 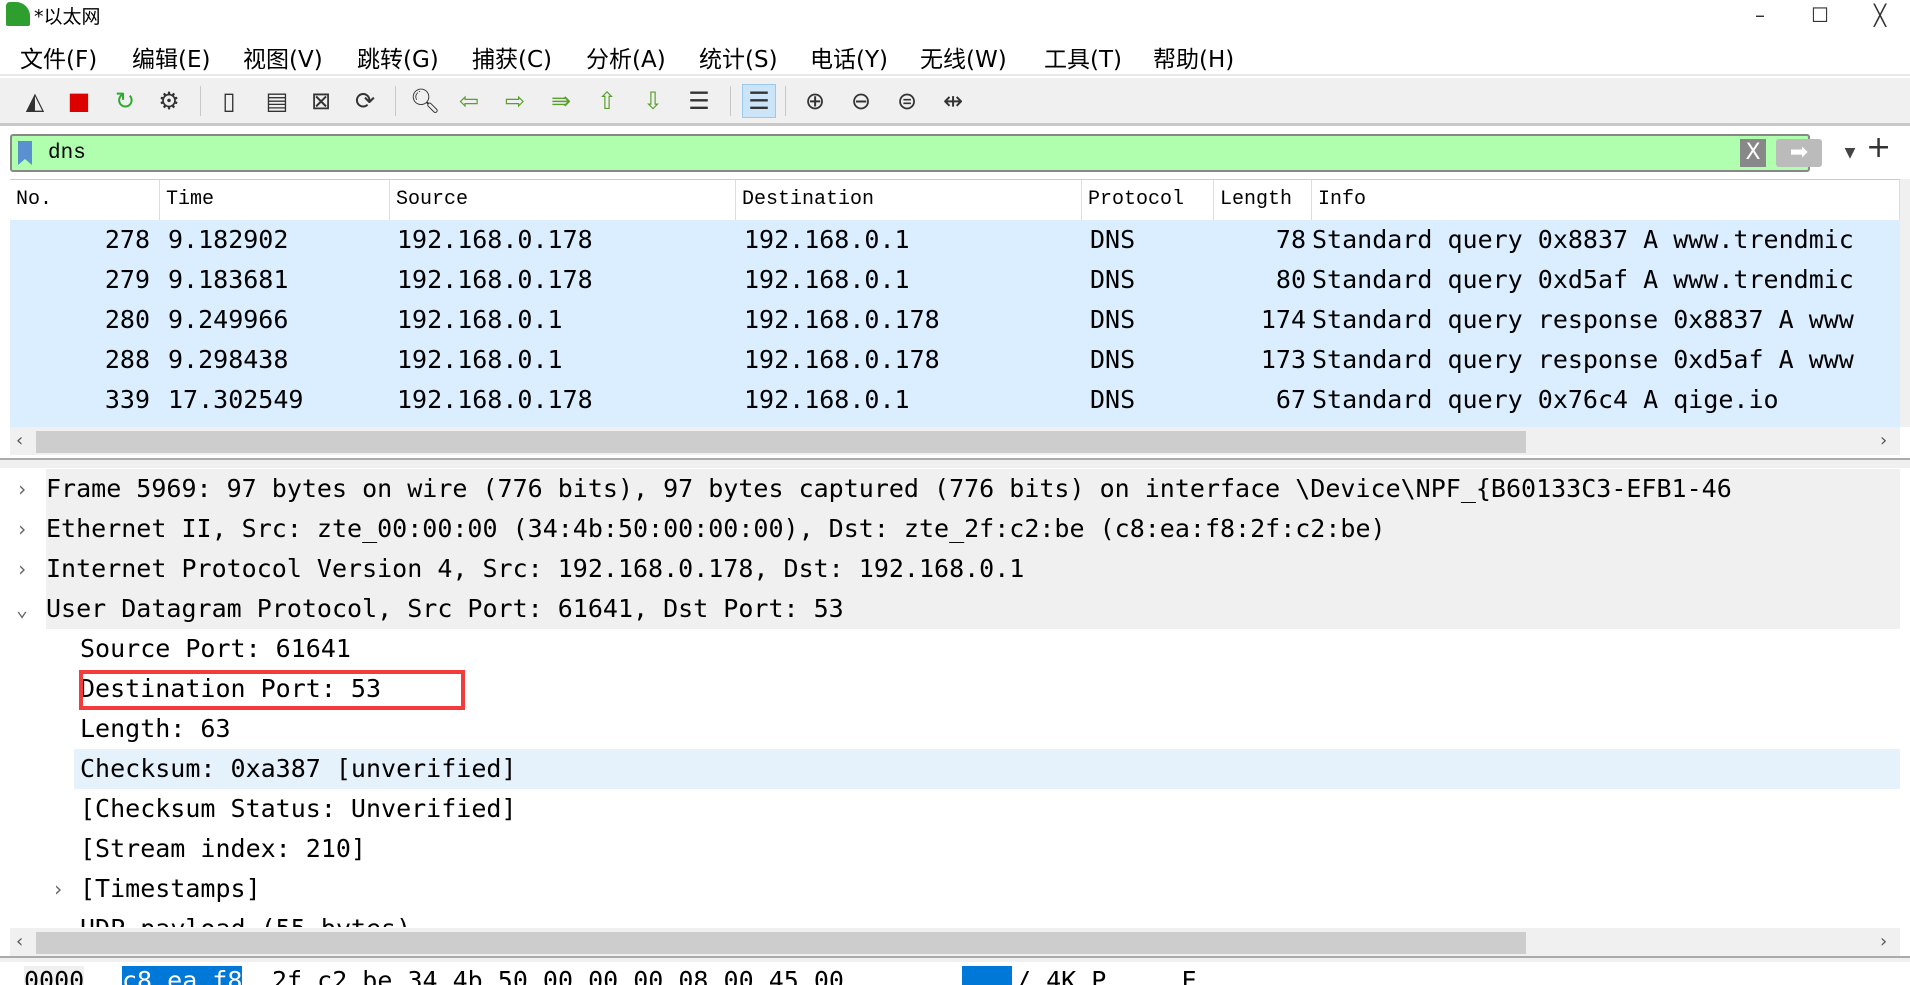 I want to click on detail-row: Checksum: 0xa387 [unverified], so click(x=955, y=769).